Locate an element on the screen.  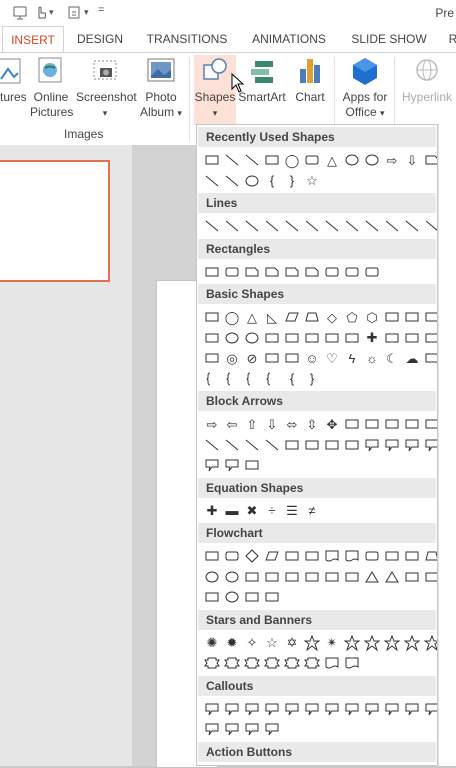
elbow-connector-icon is located at coordinates (352, 160).